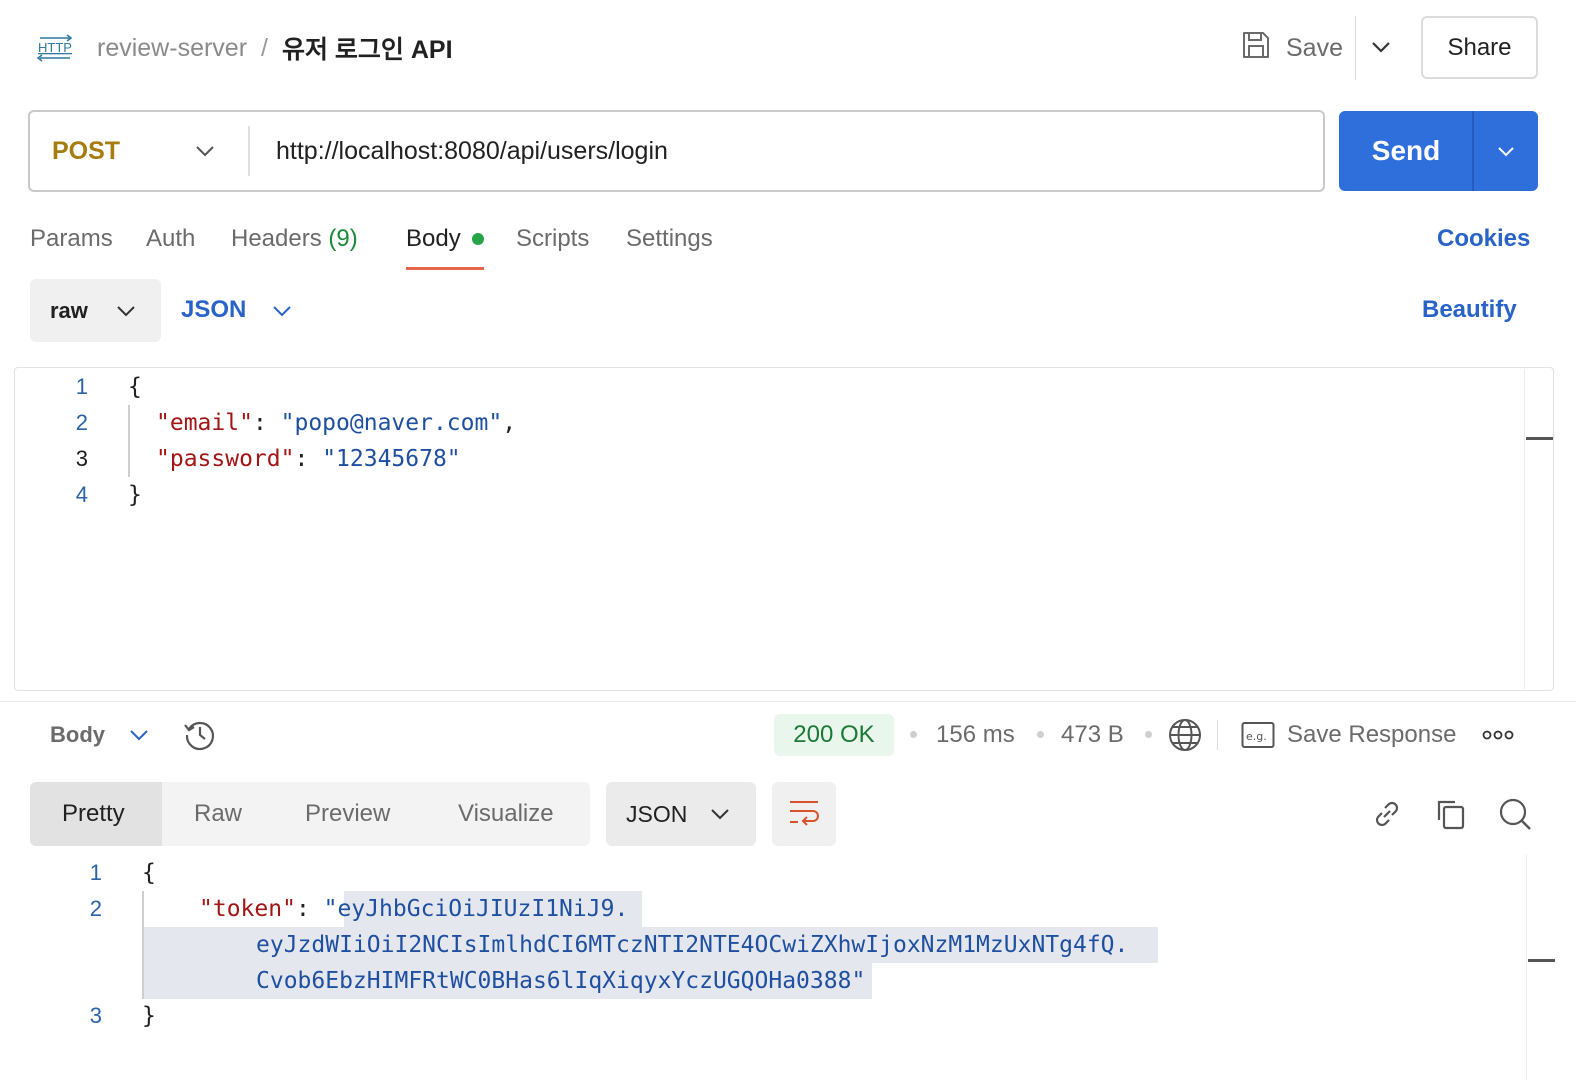 The width and height of the screenshot is (1576, 1080). Describe the element at coordinates (975, 735) in the screenshot. I see `response-time: 156 ms` at that location.